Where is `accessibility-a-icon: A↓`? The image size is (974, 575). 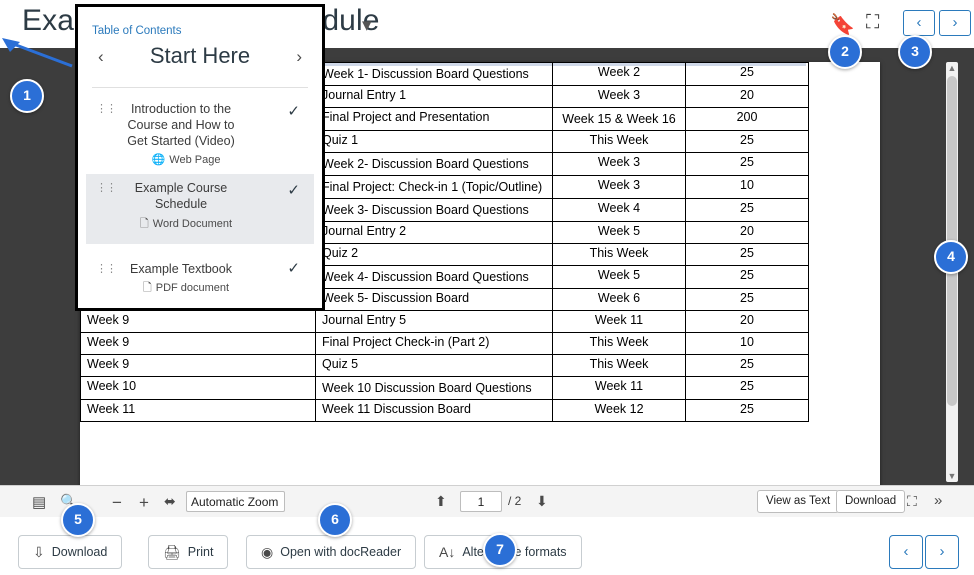 accessibility-a-icon: A↓ is located at coordinates (447, 552).